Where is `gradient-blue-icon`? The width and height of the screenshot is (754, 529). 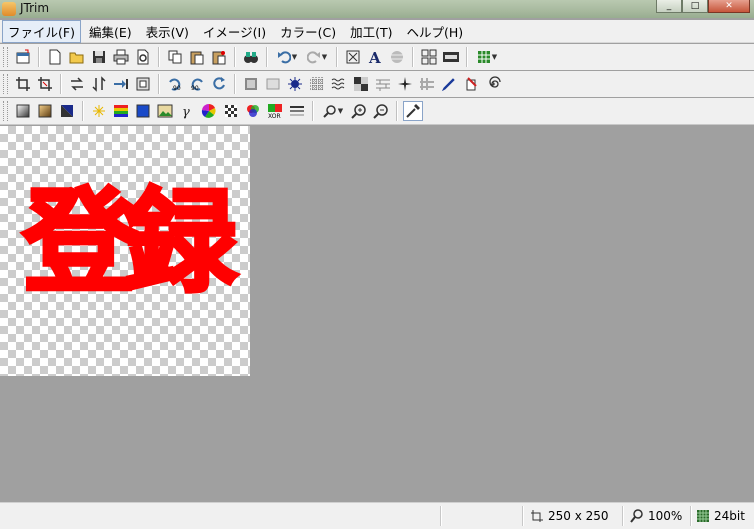 gradient-blue-icon is located at coordinates (67, 111).